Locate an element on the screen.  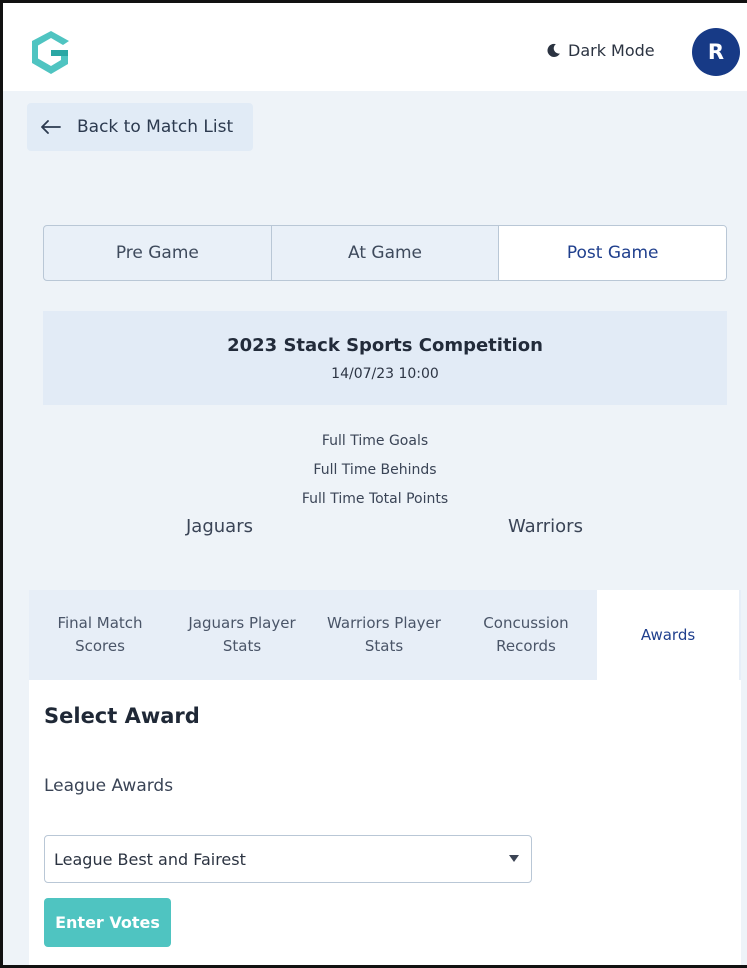
league-awards-label: League Awards is located at coordinates (109, 786).